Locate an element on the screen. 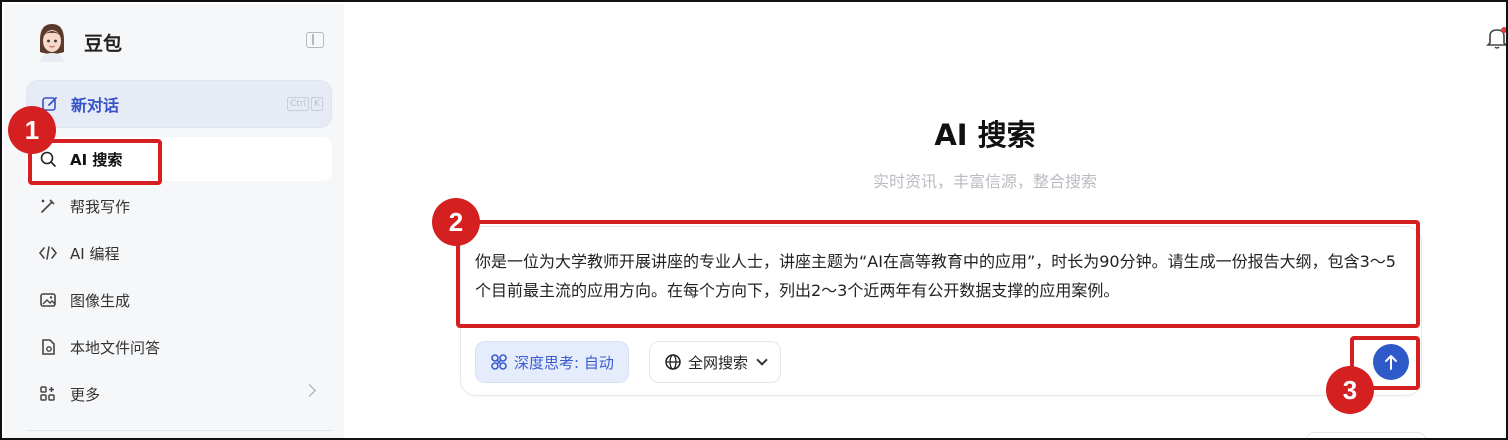 Image resolution: width=1508 pixels, height=440 pixels. annotation-badge-2: 2 is located at coordinates (456, 222).